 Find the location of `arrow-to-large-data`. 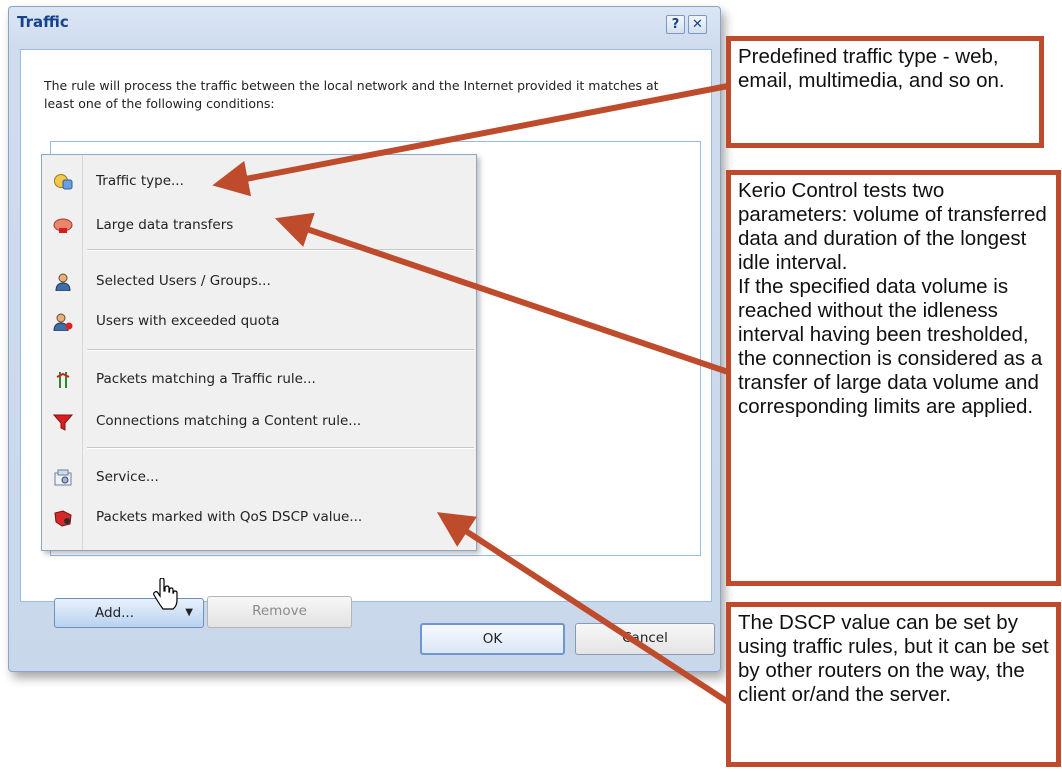

arrow-to-large-data is located at coordinates (501, 293).